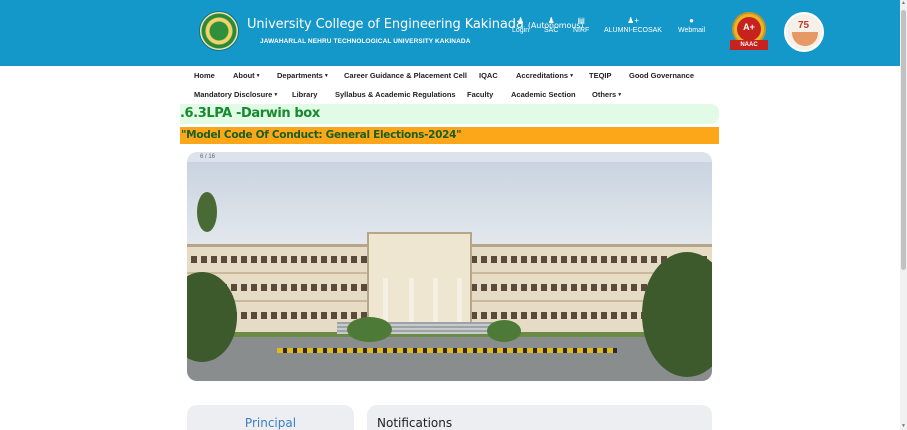 This screenshot has width=907, height=430. What do you see at coordinates (903, 140) in the screenshot?
I see `scrollbar-thumb` at bounding box center [903, 140].